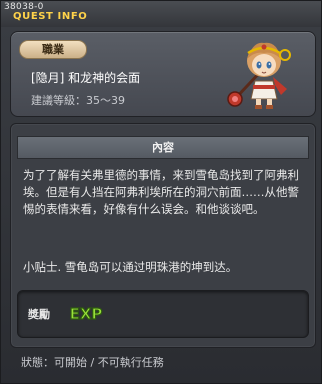 The height and width of the screenshot is (384, 322). I want to click on exp-icon: EXP, so click(86, 313).